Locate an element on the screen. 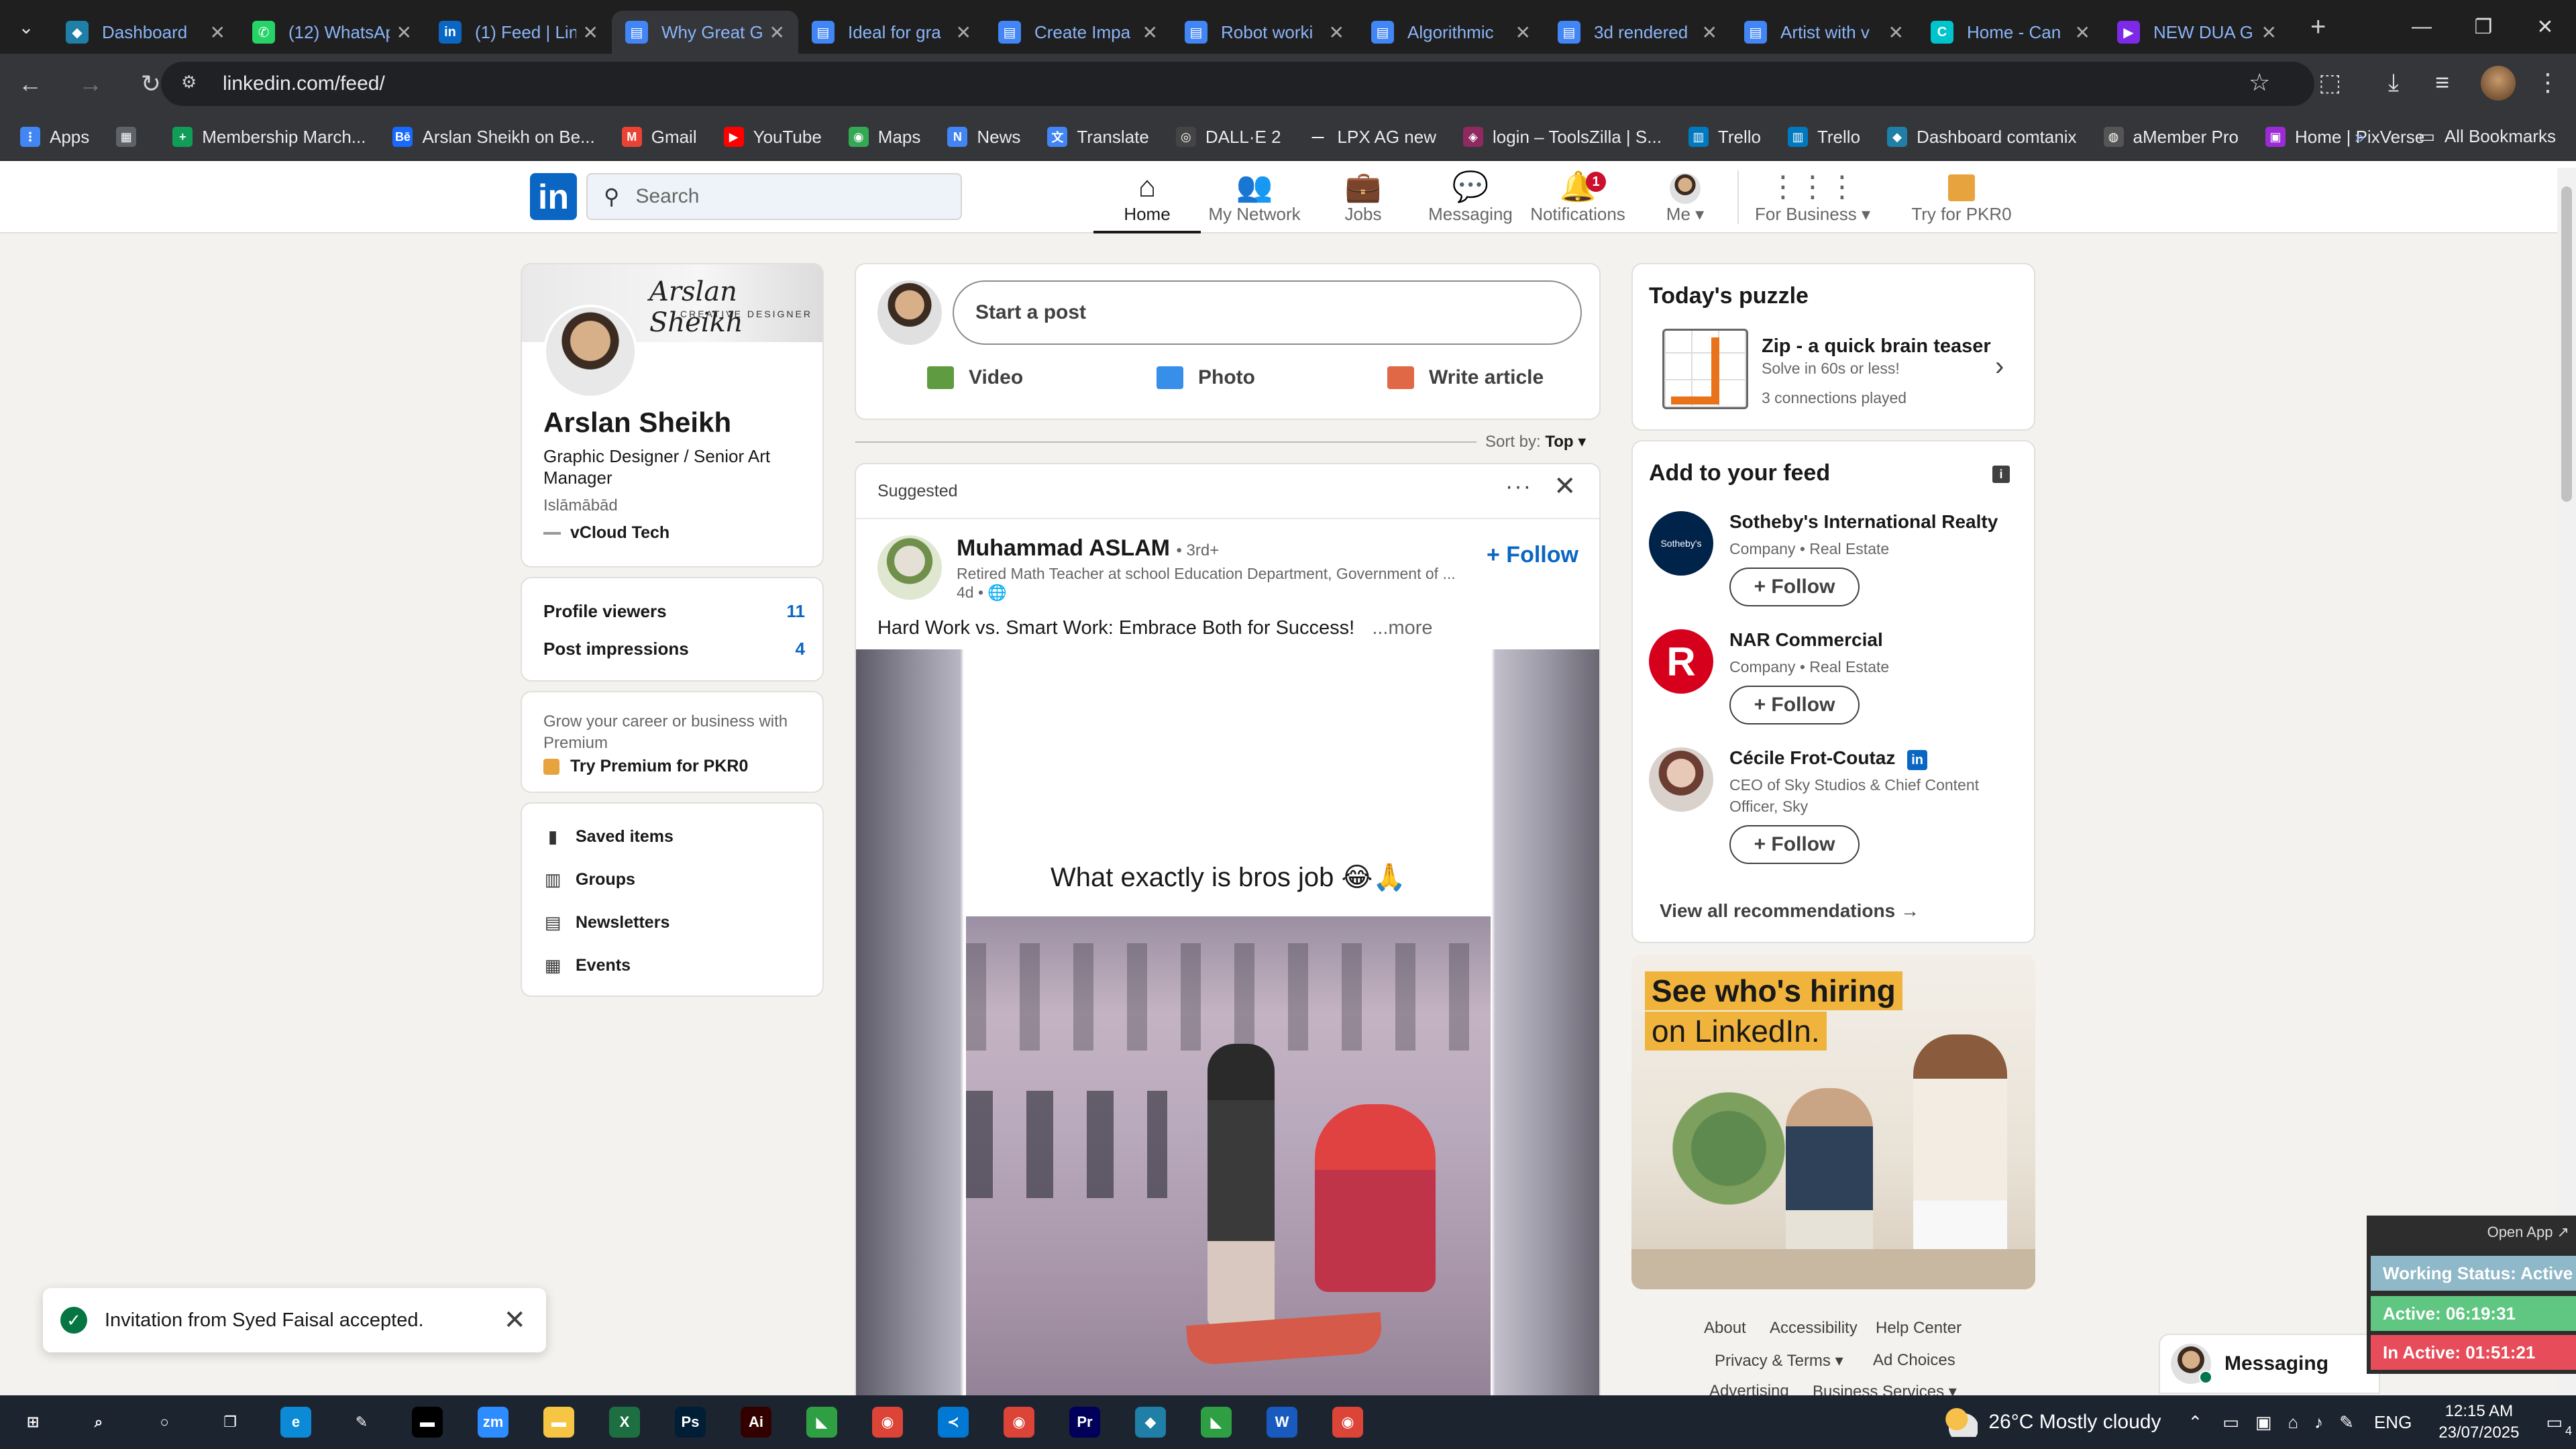 The image size is (2576, 1449). taskbar-terminal: ▬ is located at coordinates (427, 1422).